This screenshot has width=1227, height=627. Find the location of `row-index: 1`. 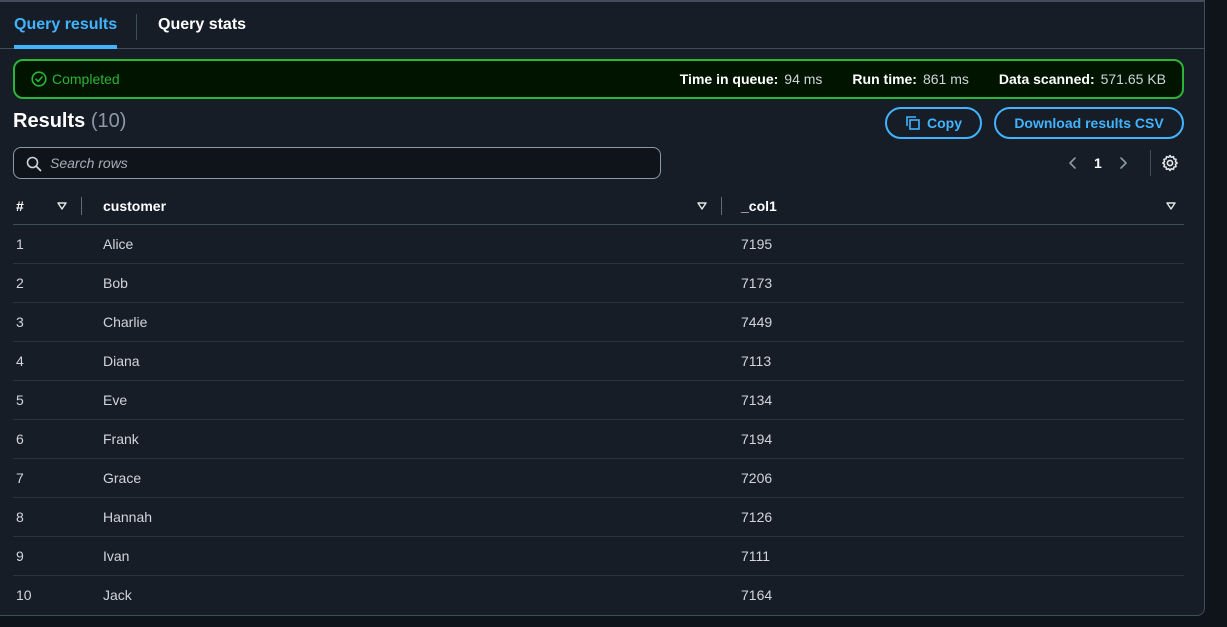

row-index: 1 is located at coordinates (58, 244).